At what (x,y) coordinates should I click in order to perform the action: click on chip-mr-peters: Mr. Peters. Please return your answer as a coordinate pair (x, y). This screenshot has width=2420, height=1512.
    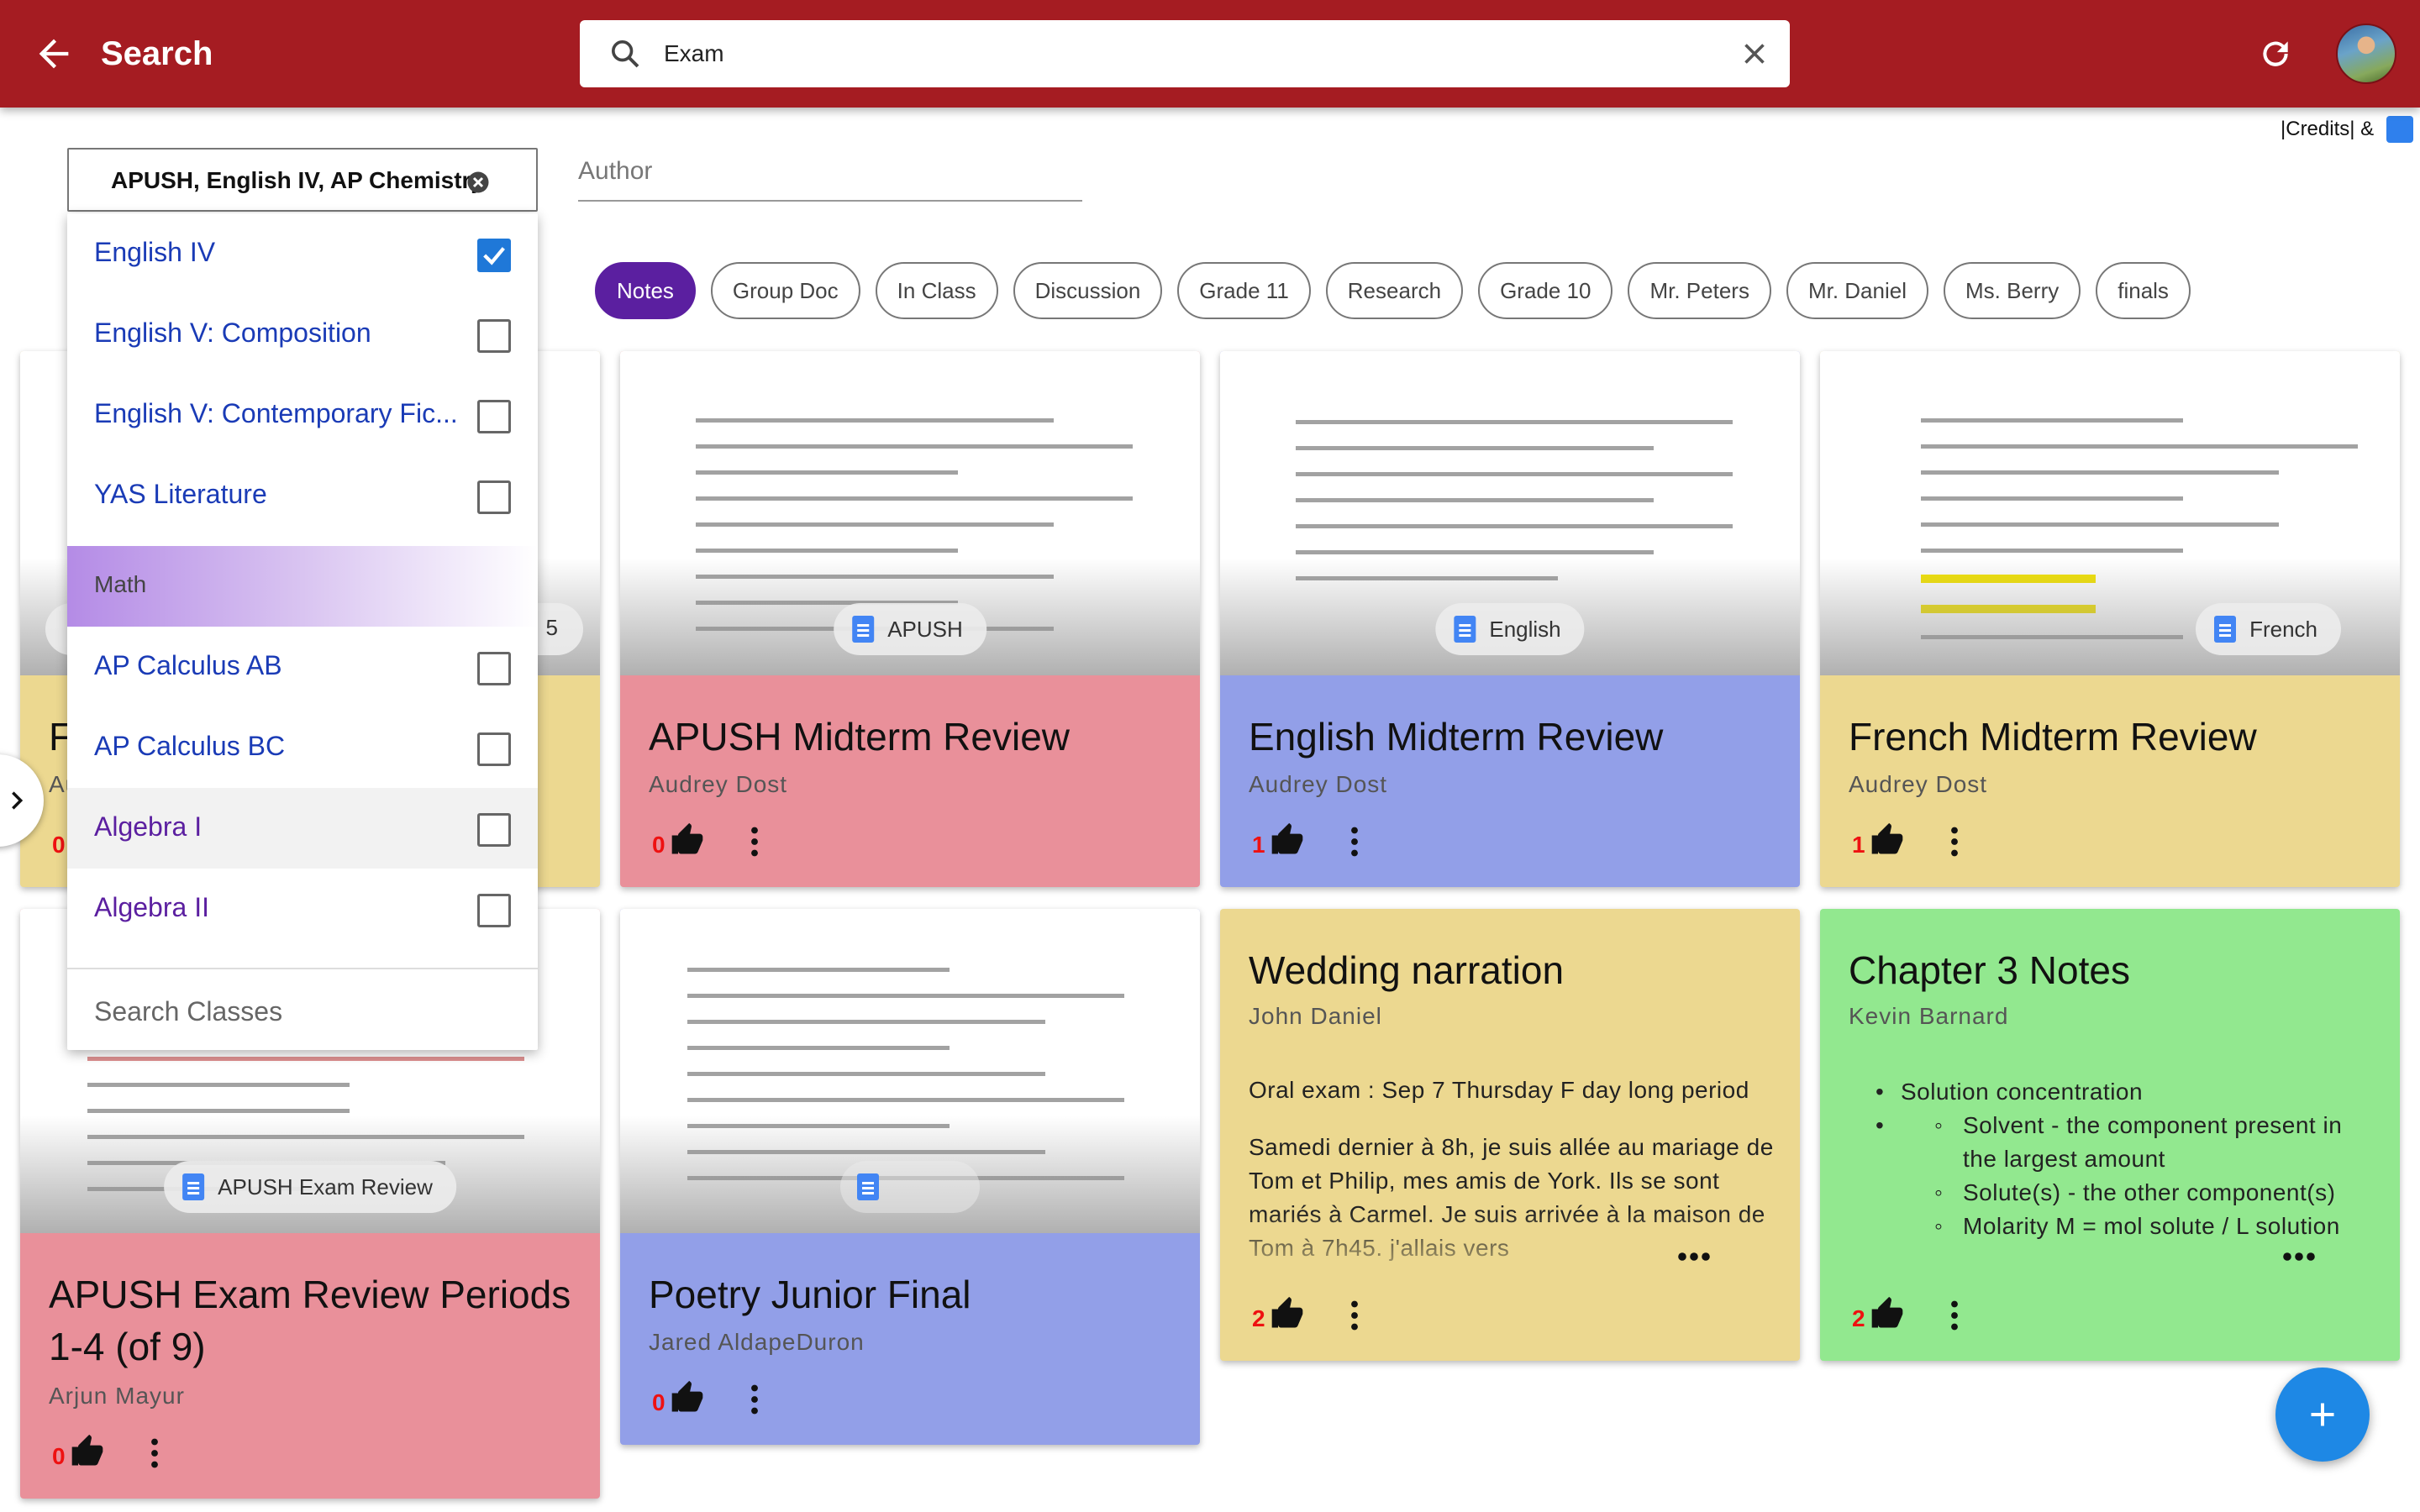
    Looking at the image, I should click on (1699, 290).